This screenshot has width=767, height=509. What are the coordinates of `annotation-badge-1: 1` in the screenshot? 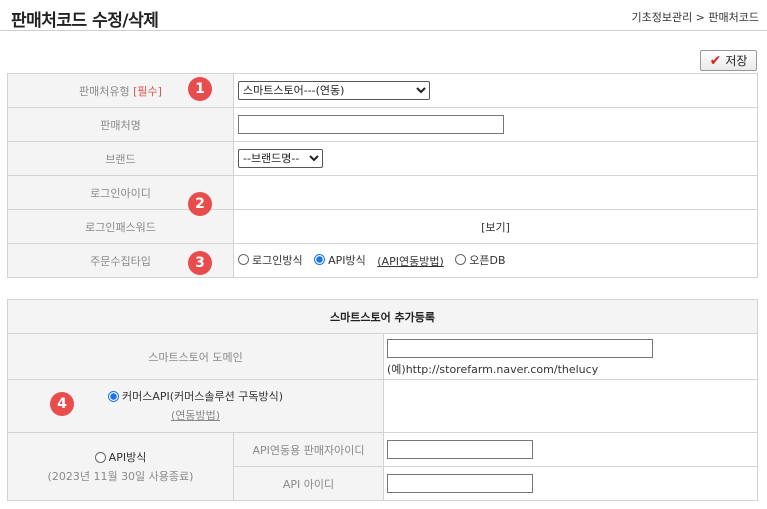 It's located at (200, 89).